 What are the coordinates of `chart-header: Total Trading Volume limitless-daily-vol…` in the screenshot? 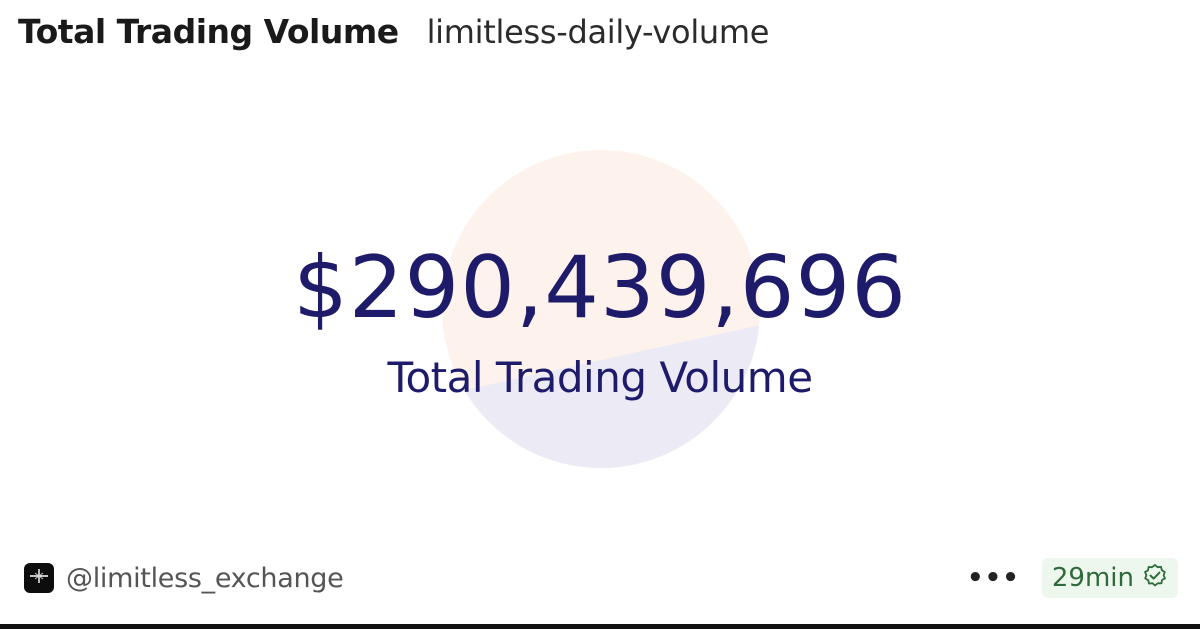 It's located at (393, 31).